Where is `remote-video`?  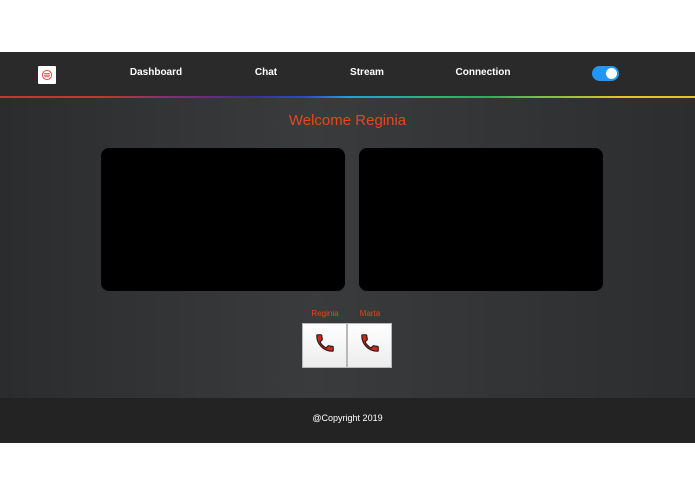
remote-video is located at coordinates (481, 219).